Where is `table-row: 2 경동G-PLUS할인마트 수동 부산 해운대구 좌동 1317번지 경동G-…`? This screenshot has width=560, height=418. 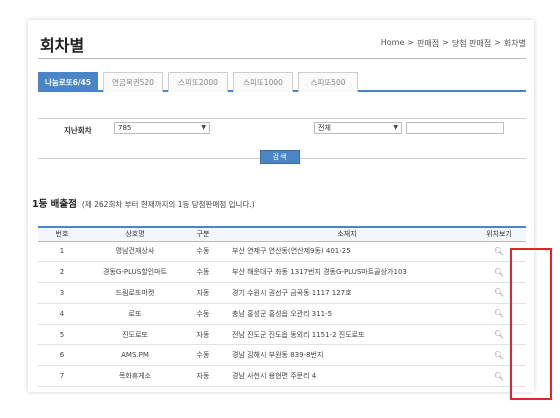
table-row: 2 경동G-PLUS할인마트 수동 부산 해운대구 좌동 1317번지 경동G-… is located at coordinates (282, 272).